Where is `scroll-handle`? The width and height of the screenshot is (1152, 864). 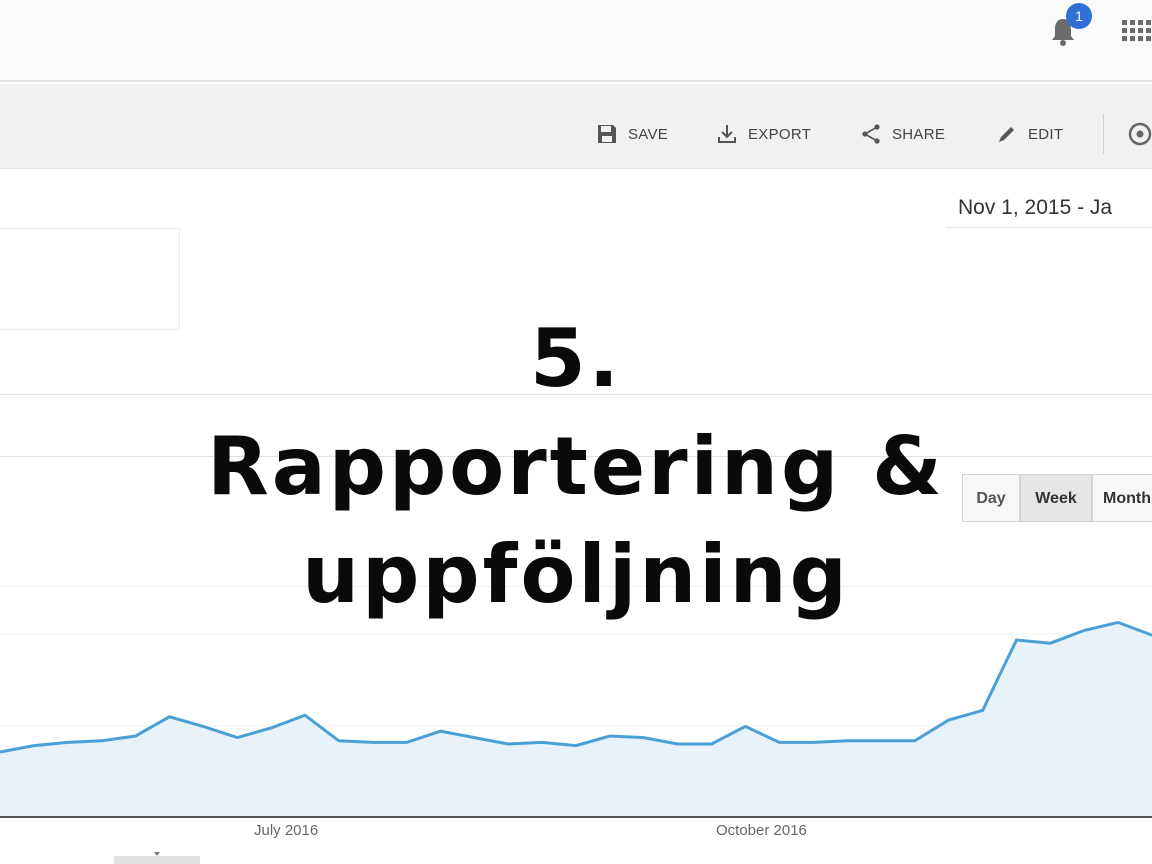 scroll-handle is located at coordinates (157, 858).